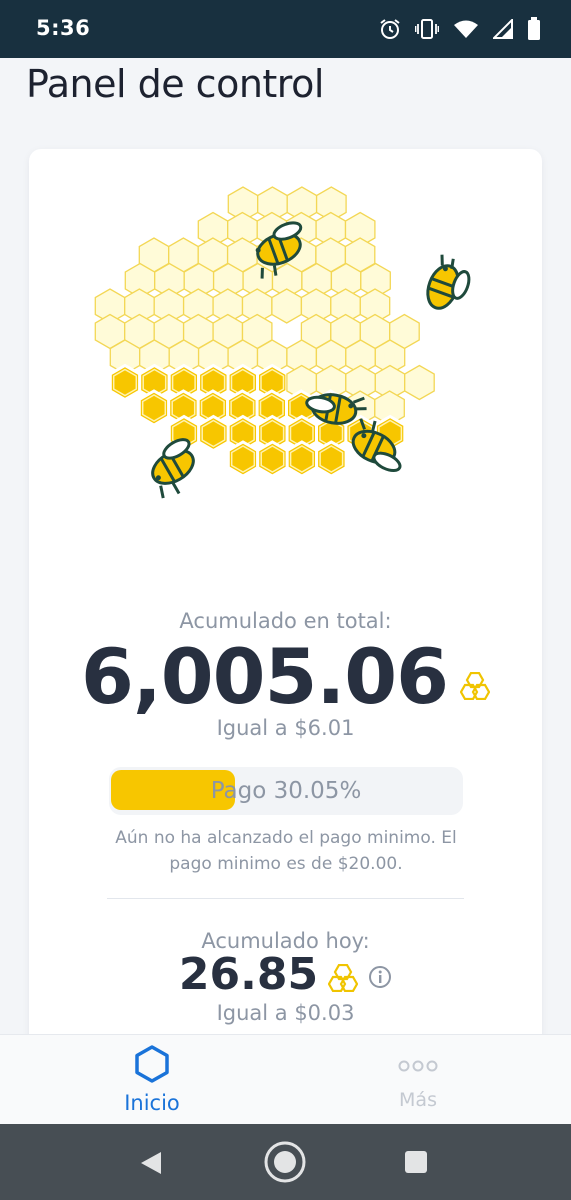  What do you see at coordinates (152, 1064) in the screenshot?
I see `hexagon-icon` at bounding box center [152, 1064].